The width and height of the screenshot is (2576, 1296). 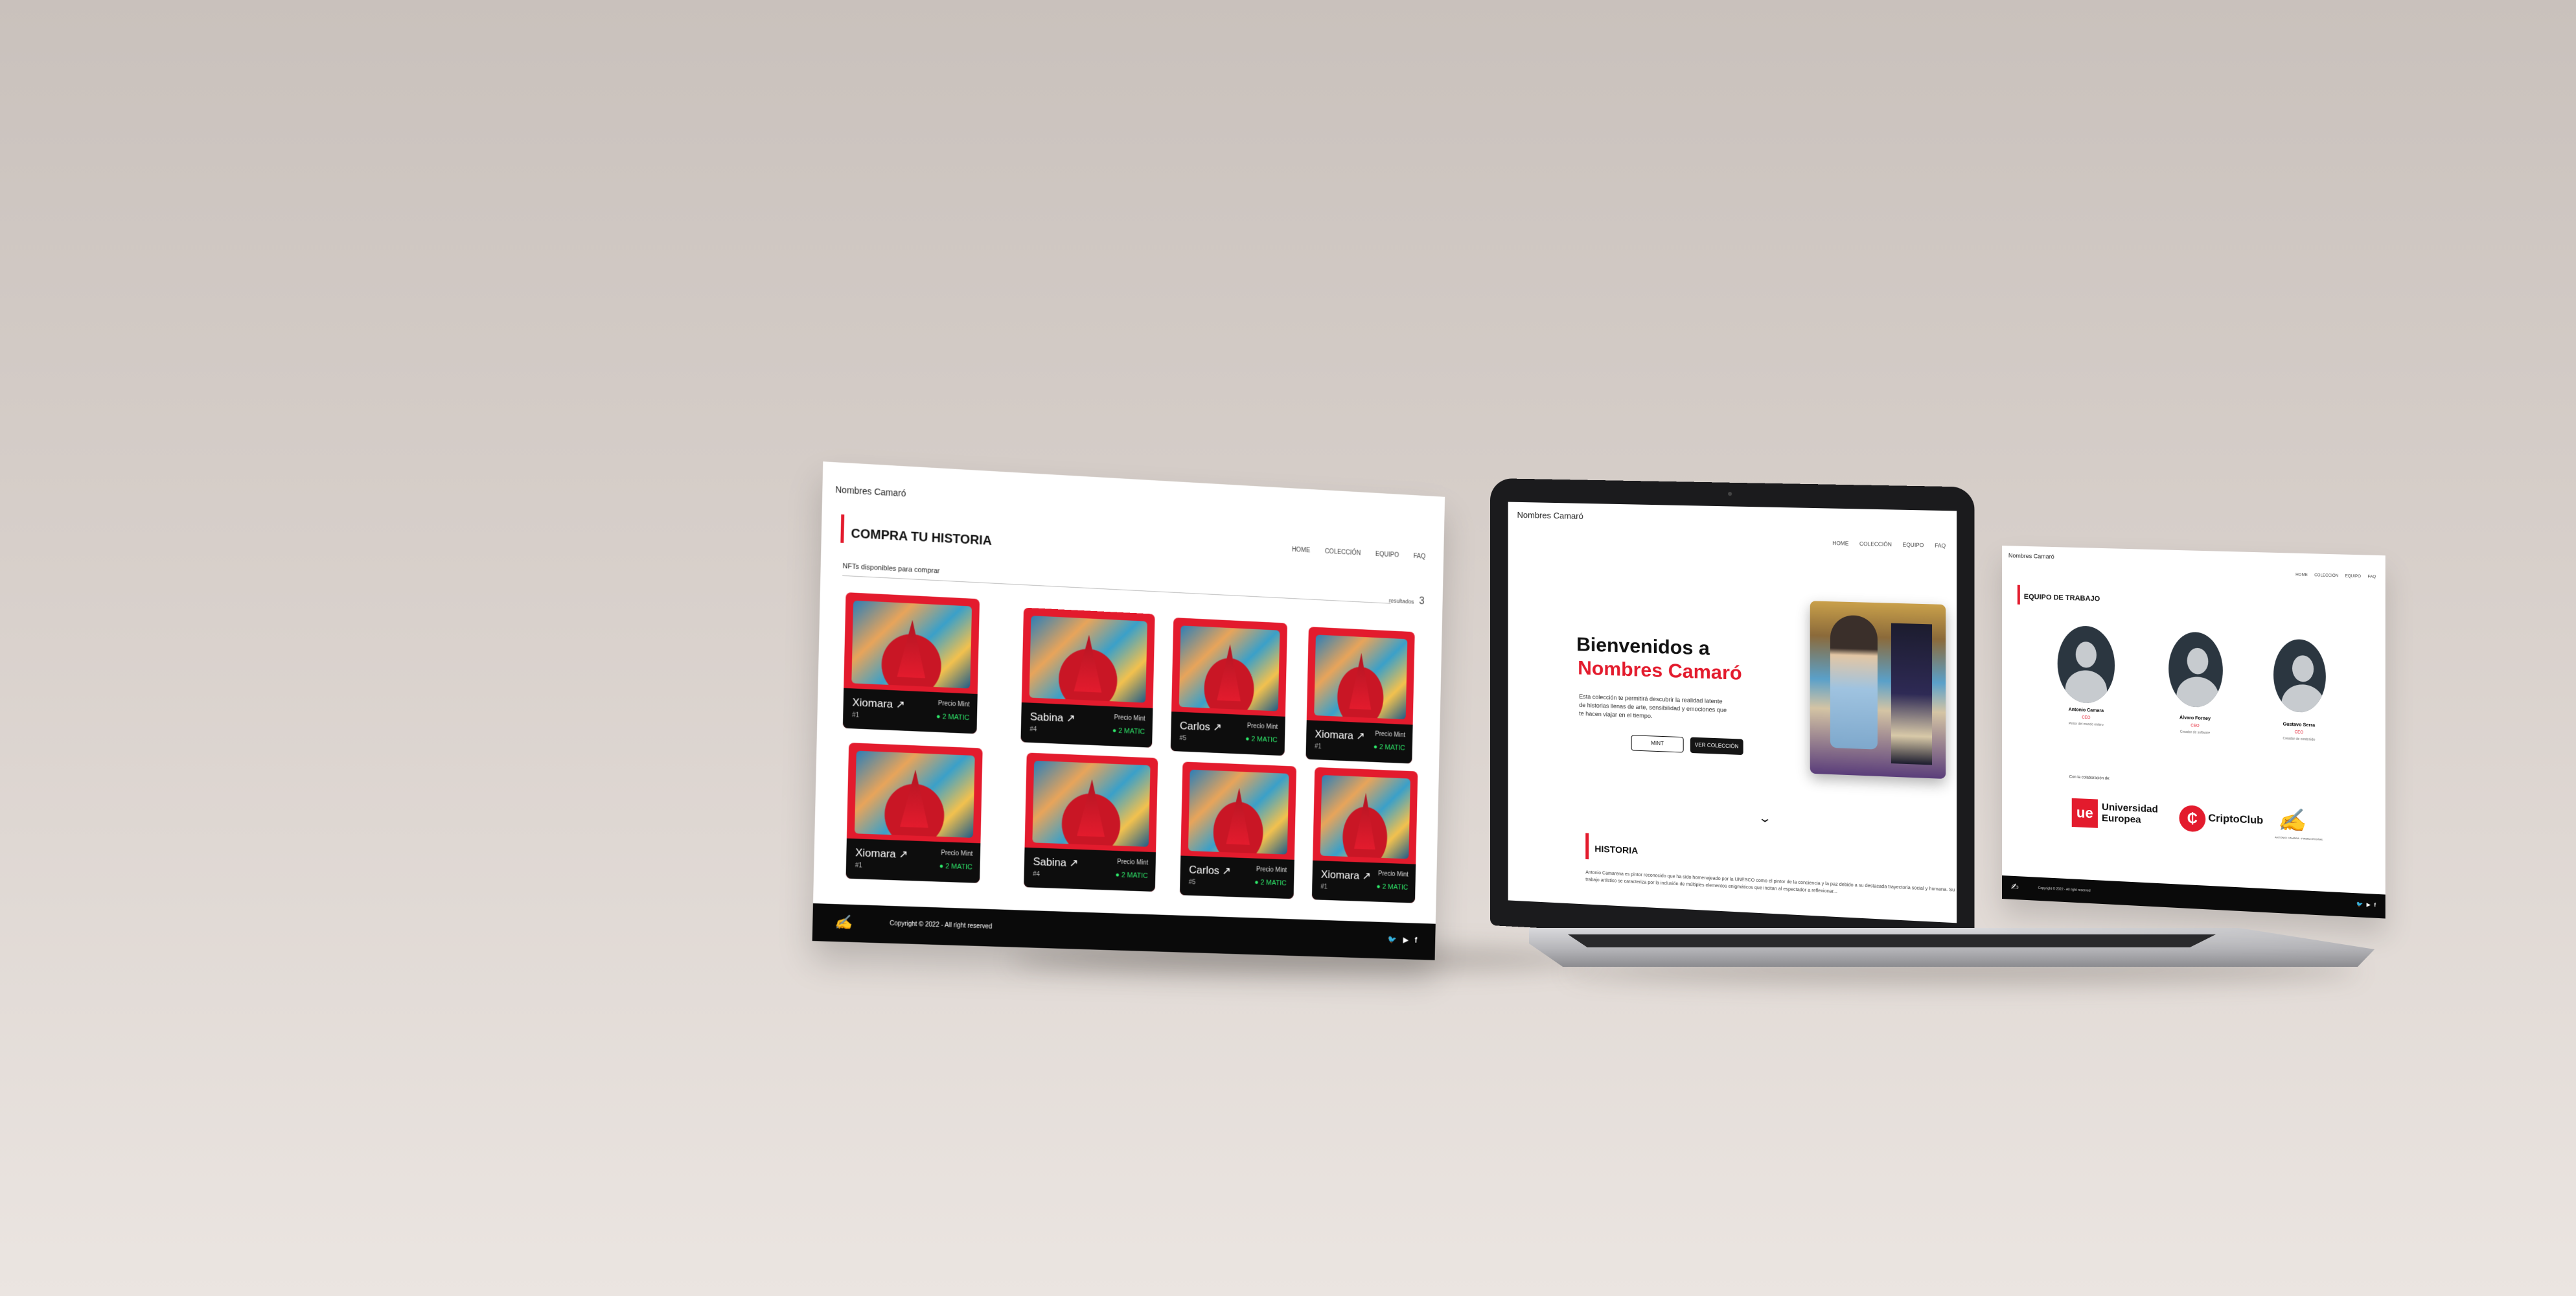 What do you see at coordinates (1334, 734) in the screenshot?
I see `nft-name-text: Xiomara` at bounding box center [1334, 734].